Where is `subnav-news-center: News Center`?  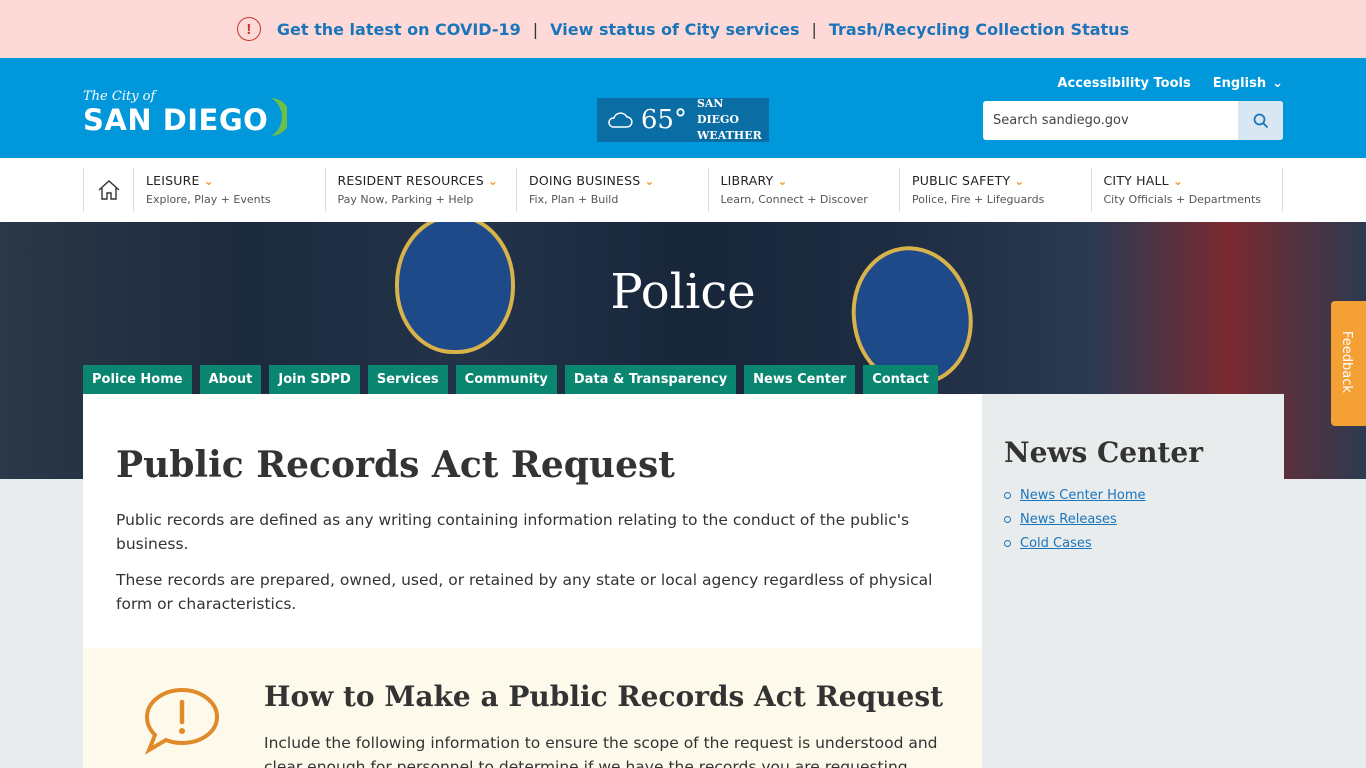 subnav-news-center: News Center is located at coordinates (800, 379).